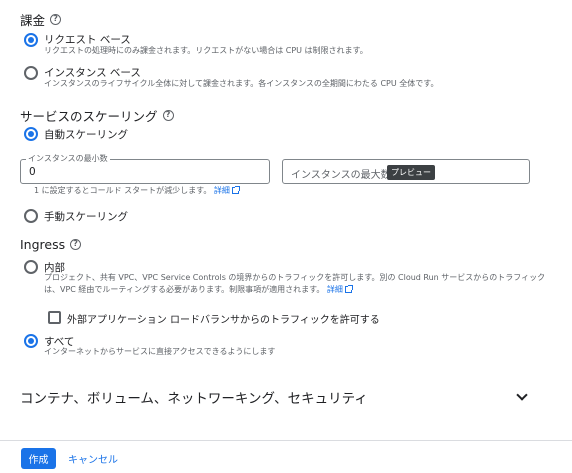  I want to click on max-instances-placeholder: インスタンスの最大数, so click(341, 175).